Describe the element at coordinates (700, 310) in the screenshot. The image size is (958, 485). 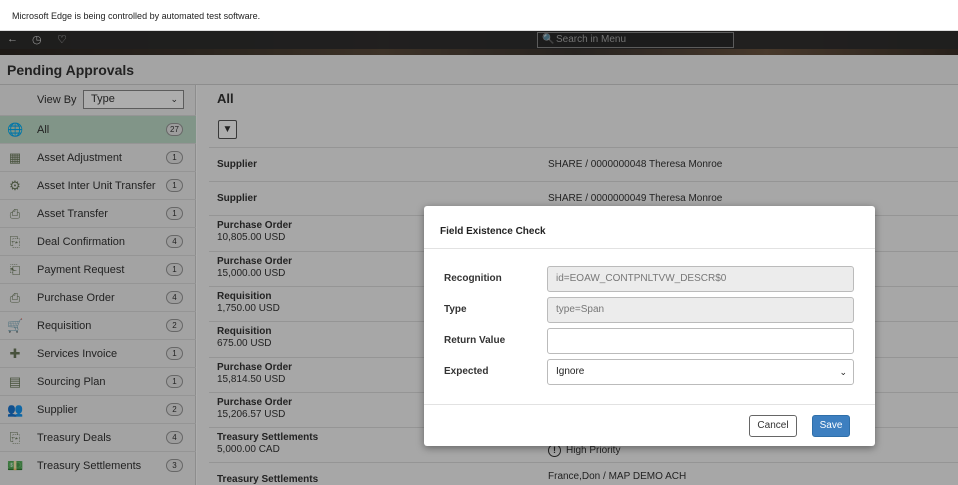
I see `type-field: type=Span` at that location.